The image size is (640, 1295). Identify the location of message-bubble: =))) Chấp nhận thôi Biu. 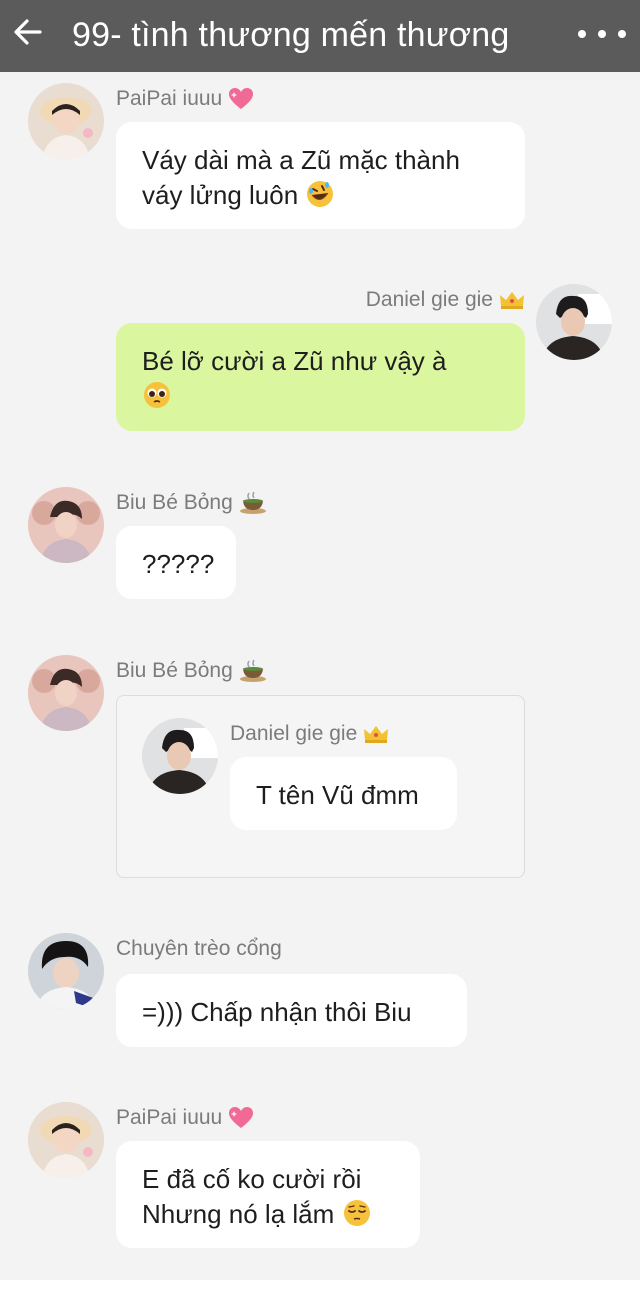
(291, 1010).